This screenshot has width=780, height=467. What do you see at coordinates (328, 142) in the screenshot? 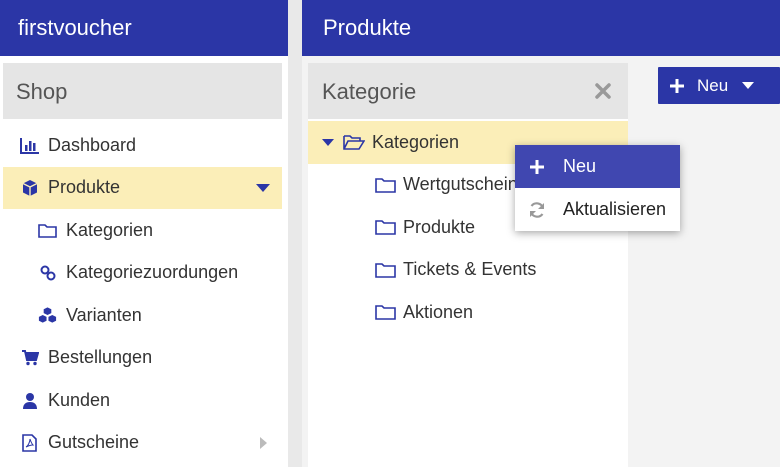
I see `caret-down-icon` at bounding box center [328, 142].